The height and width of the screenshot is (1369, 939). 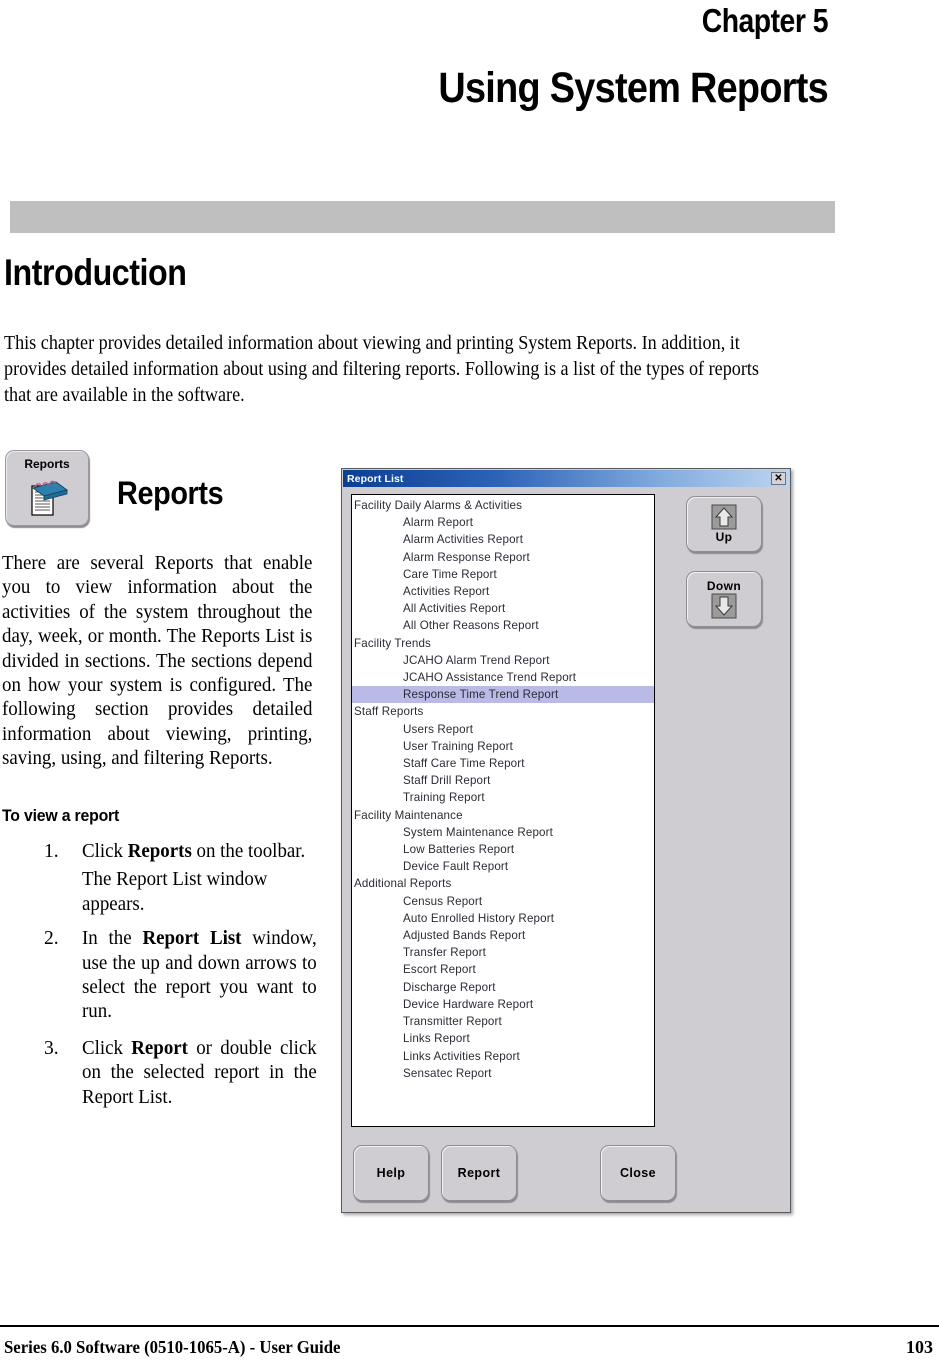 I want to click on down-button: Down, so click(x=724, y=599).